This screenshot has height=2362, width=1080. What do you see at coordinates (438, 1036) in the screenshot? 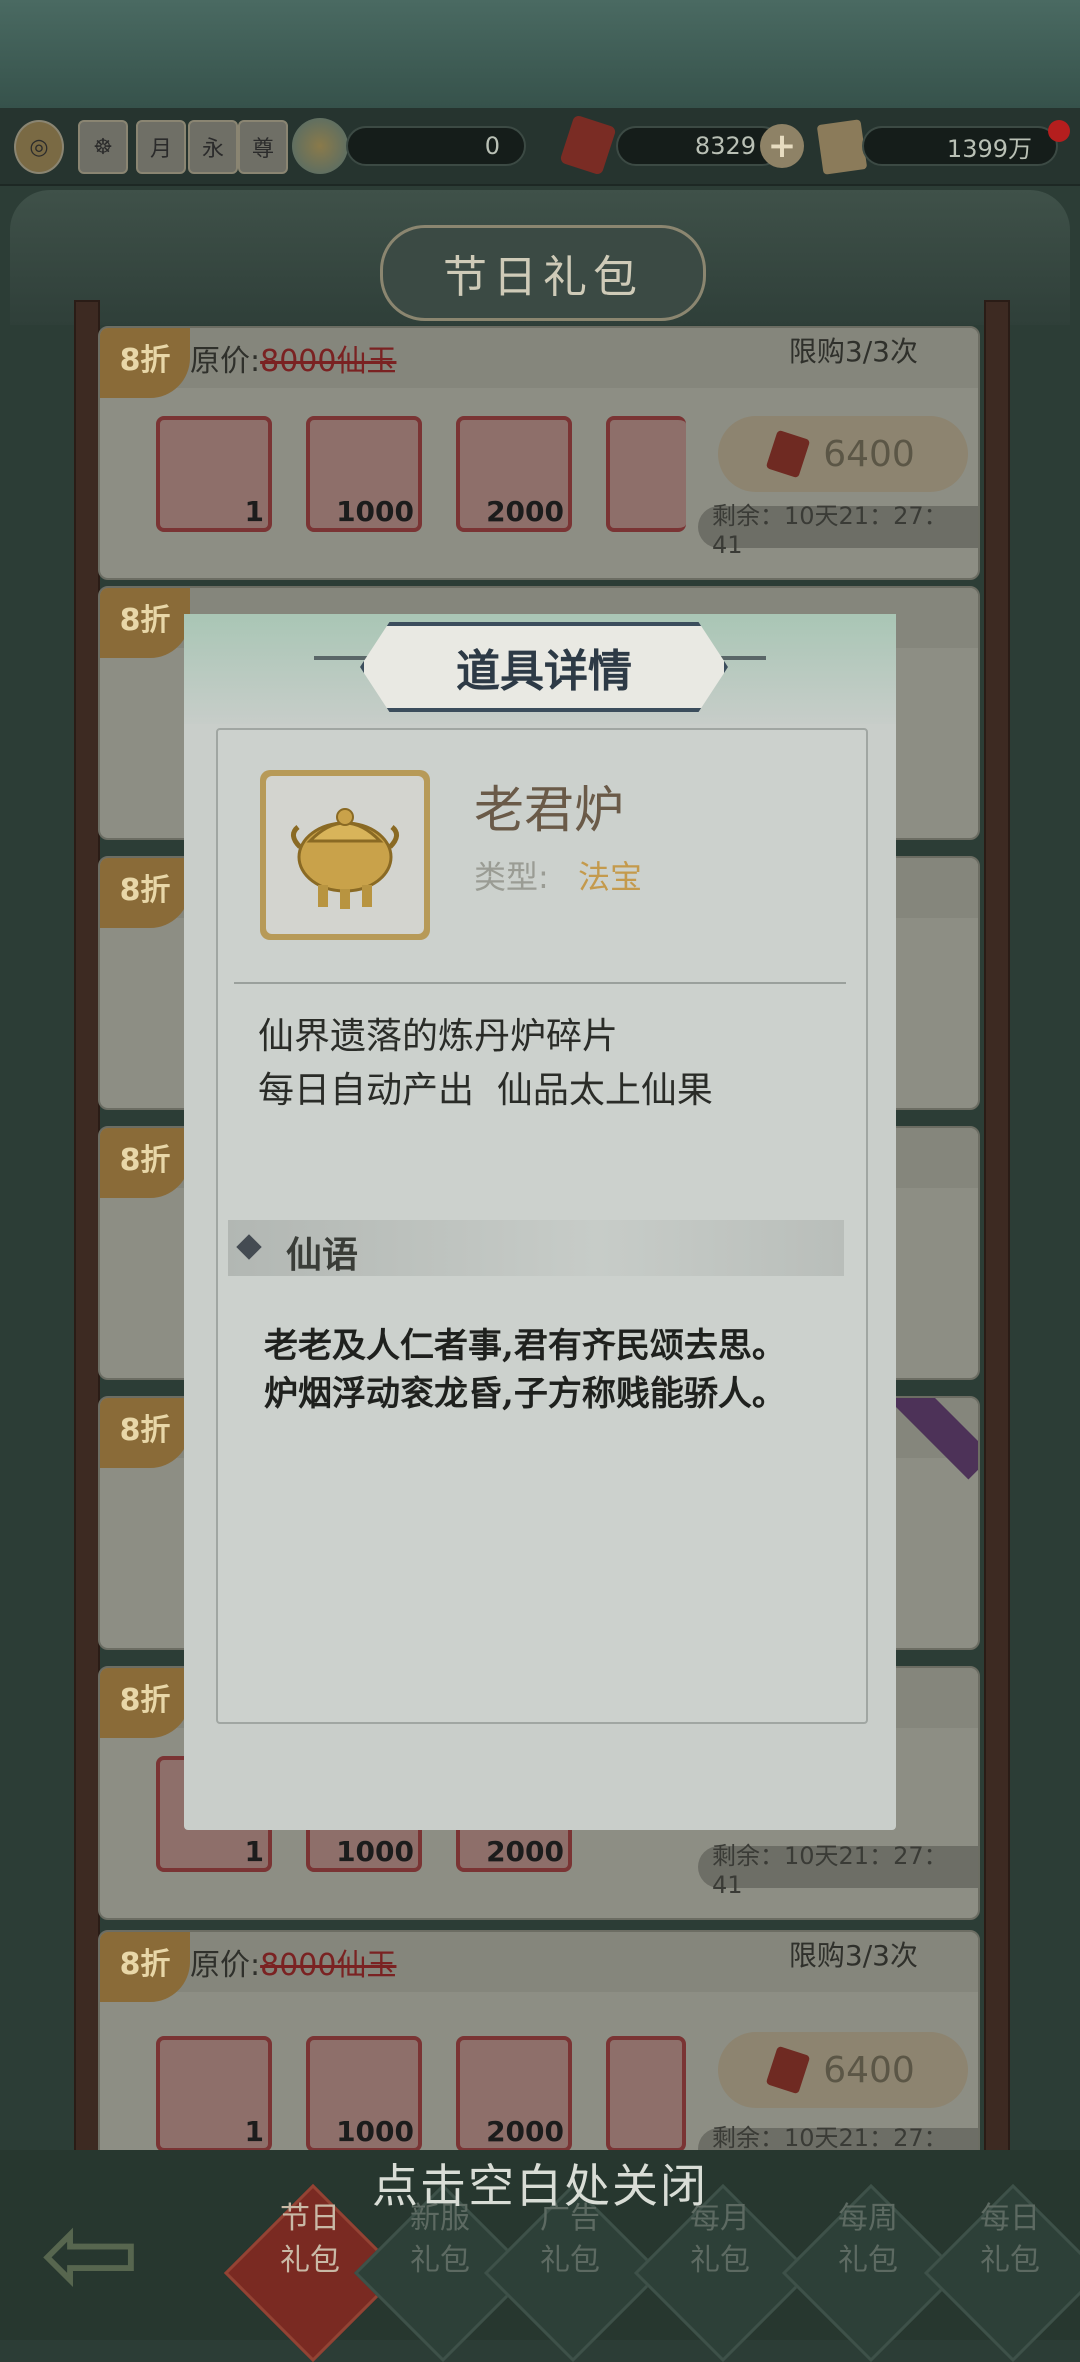
I see `description-line: 仙界遗落的炼丹炉碎片` at bounding box center [438, 1036].